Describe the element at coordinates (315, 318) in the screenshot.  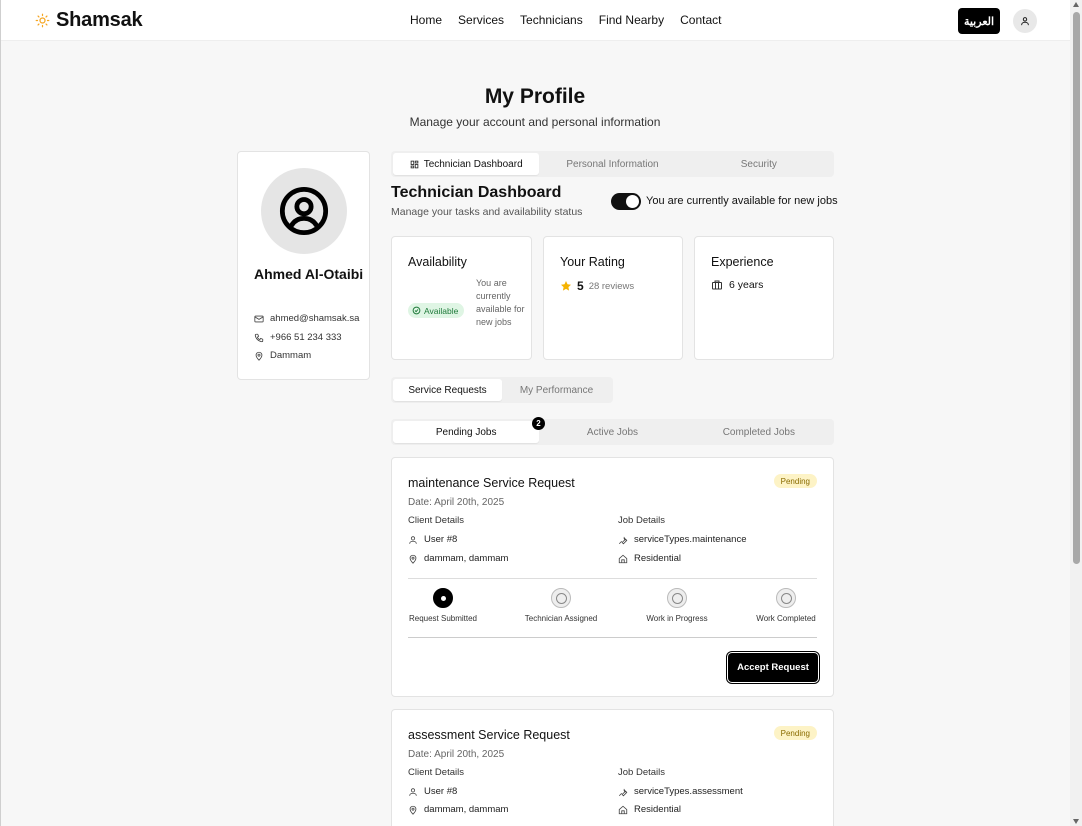
I see `profile-email-text: ahmed@shamsak.sa` at that location.